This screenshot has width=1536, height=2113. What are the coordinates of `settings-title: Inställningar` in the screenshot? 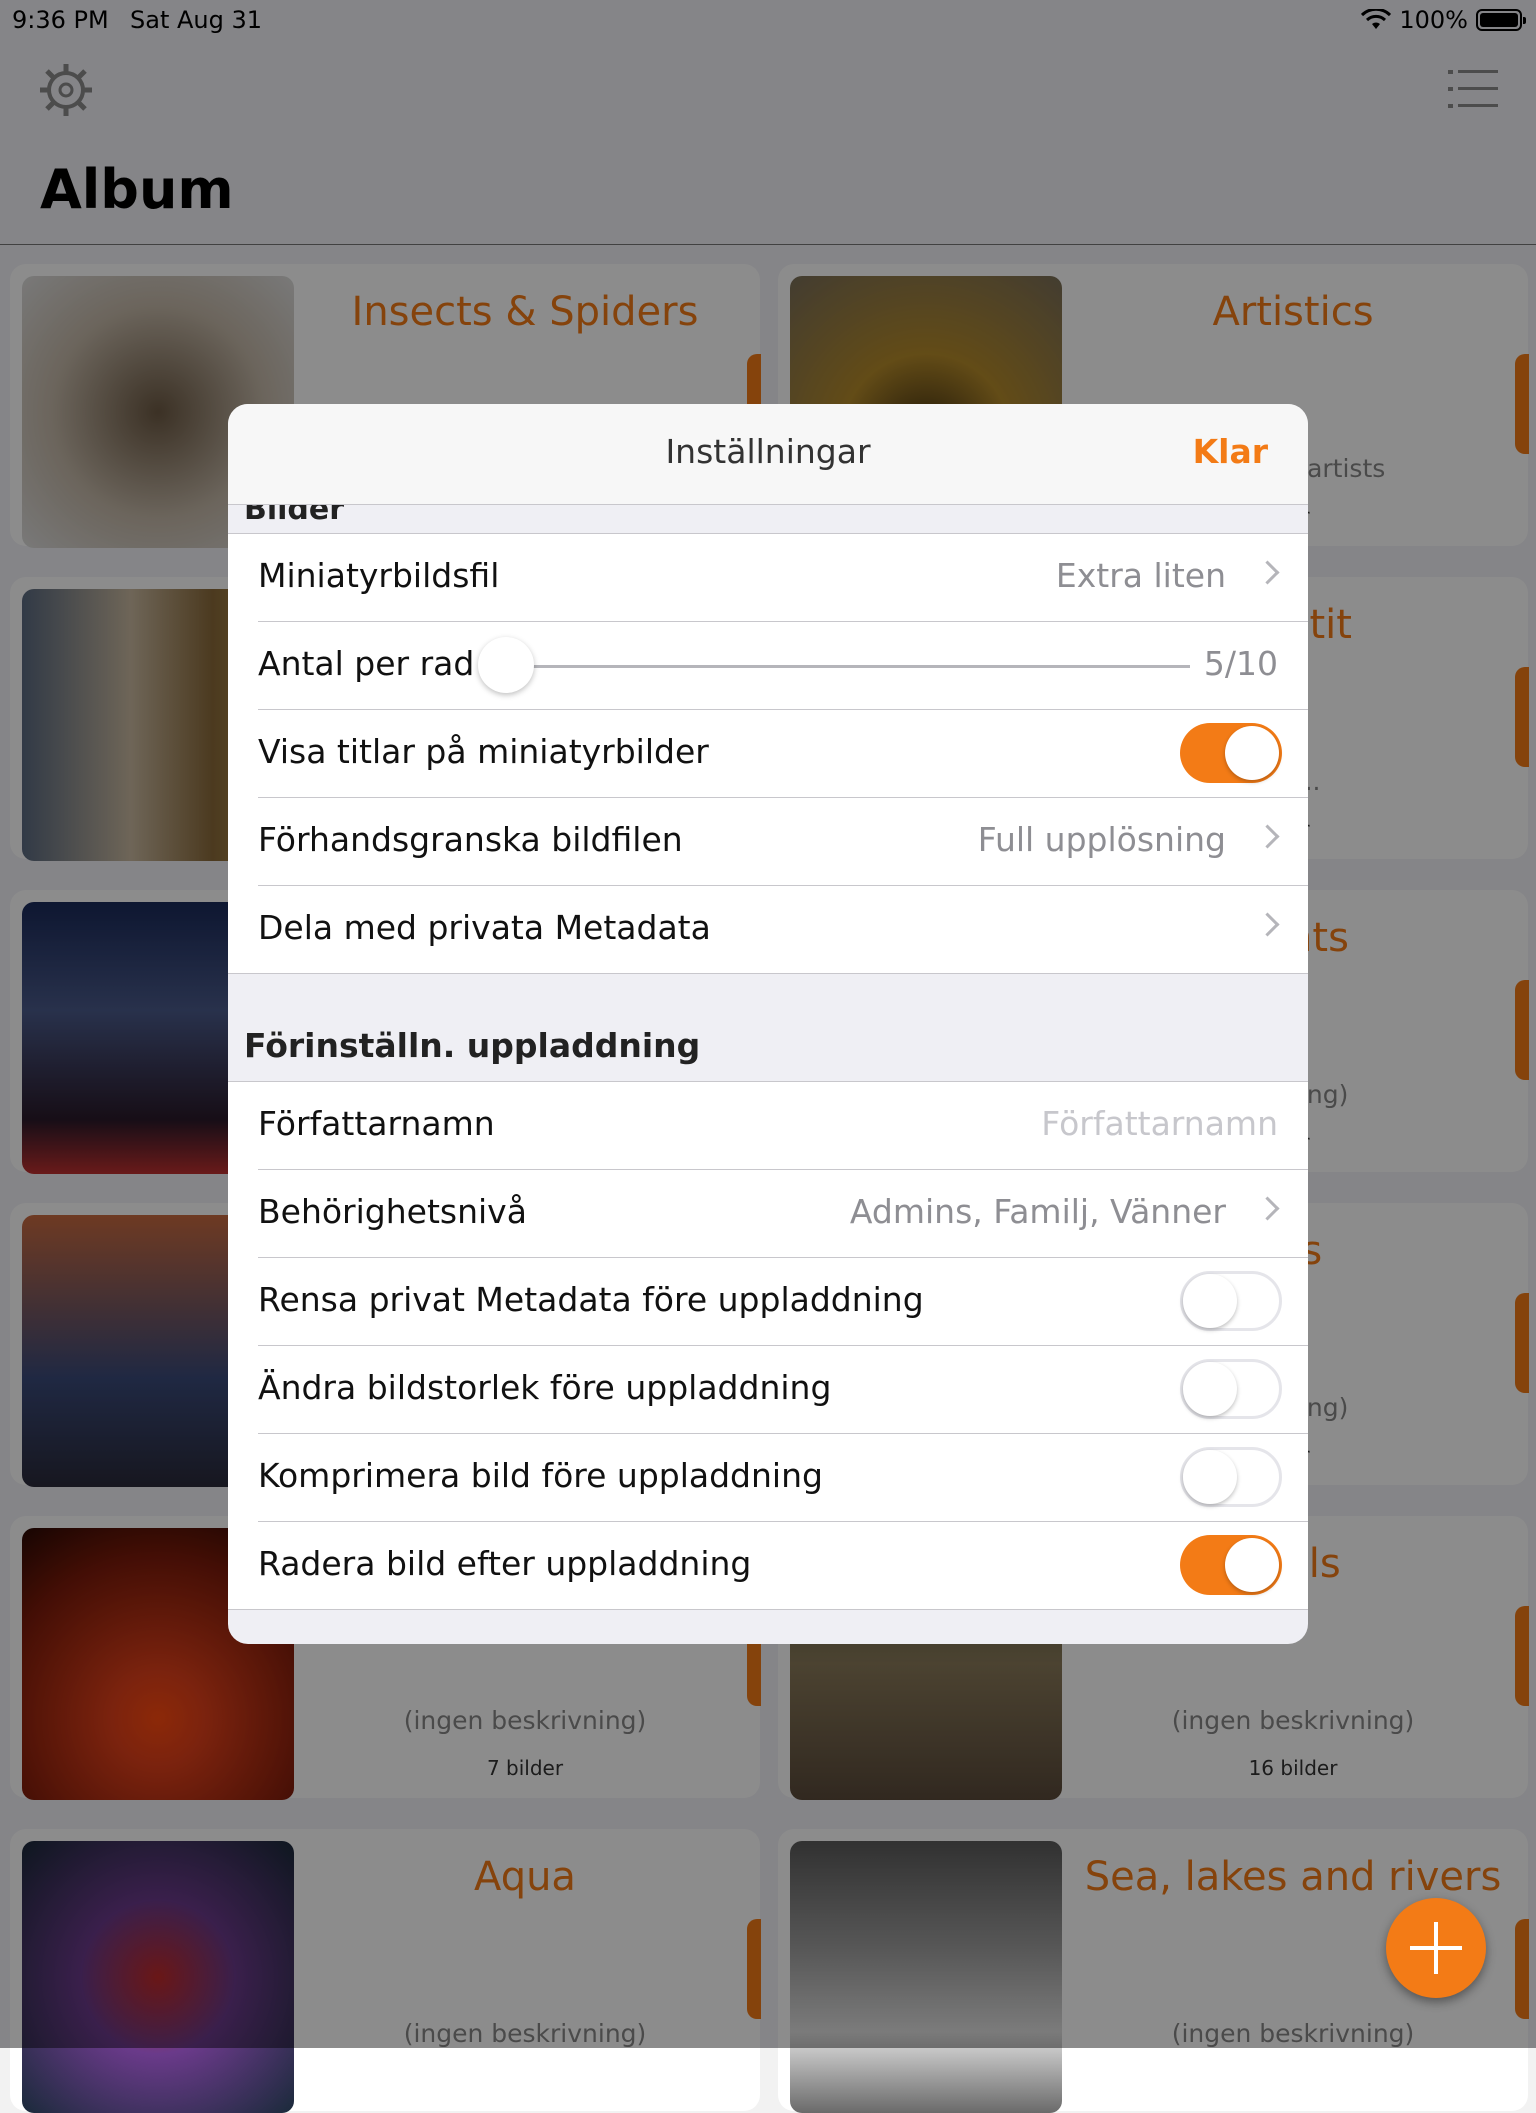 It's located at (768, 451).